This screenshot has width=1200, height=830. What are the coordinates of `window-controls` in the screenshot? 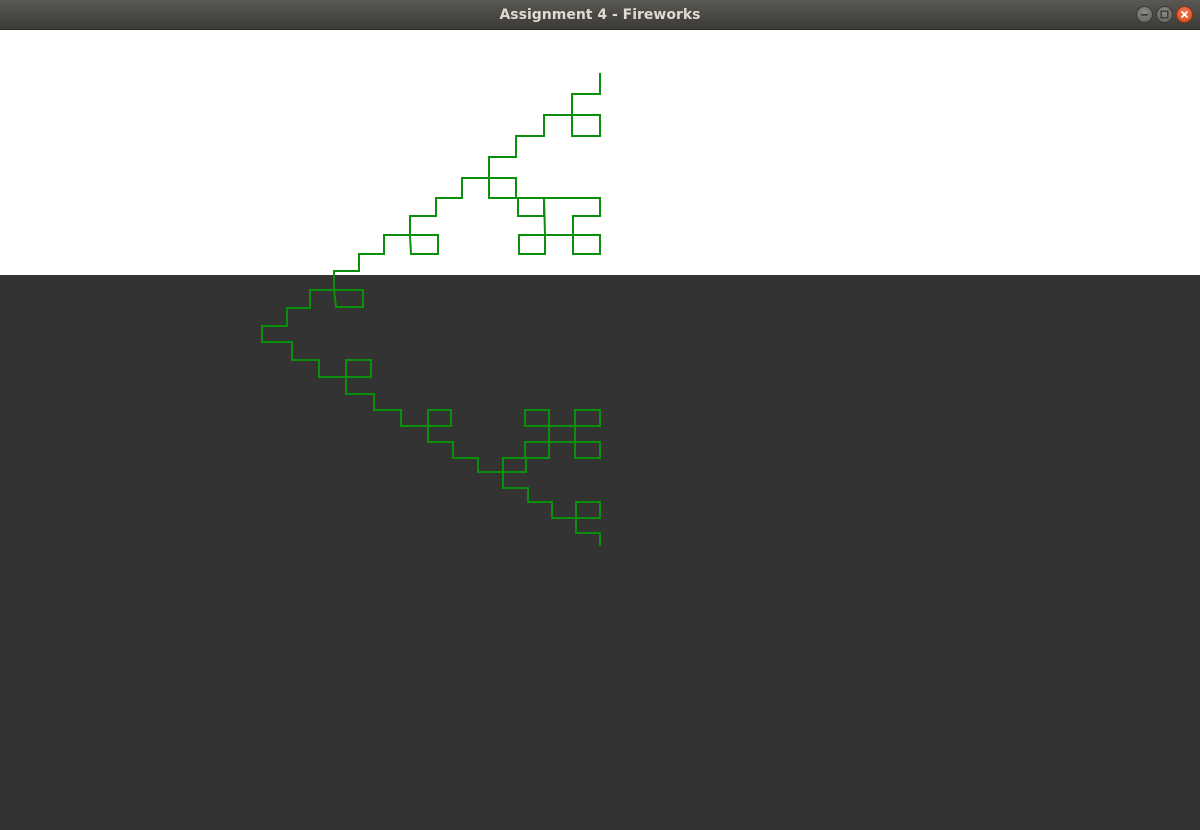 It's located at (1164, 15).